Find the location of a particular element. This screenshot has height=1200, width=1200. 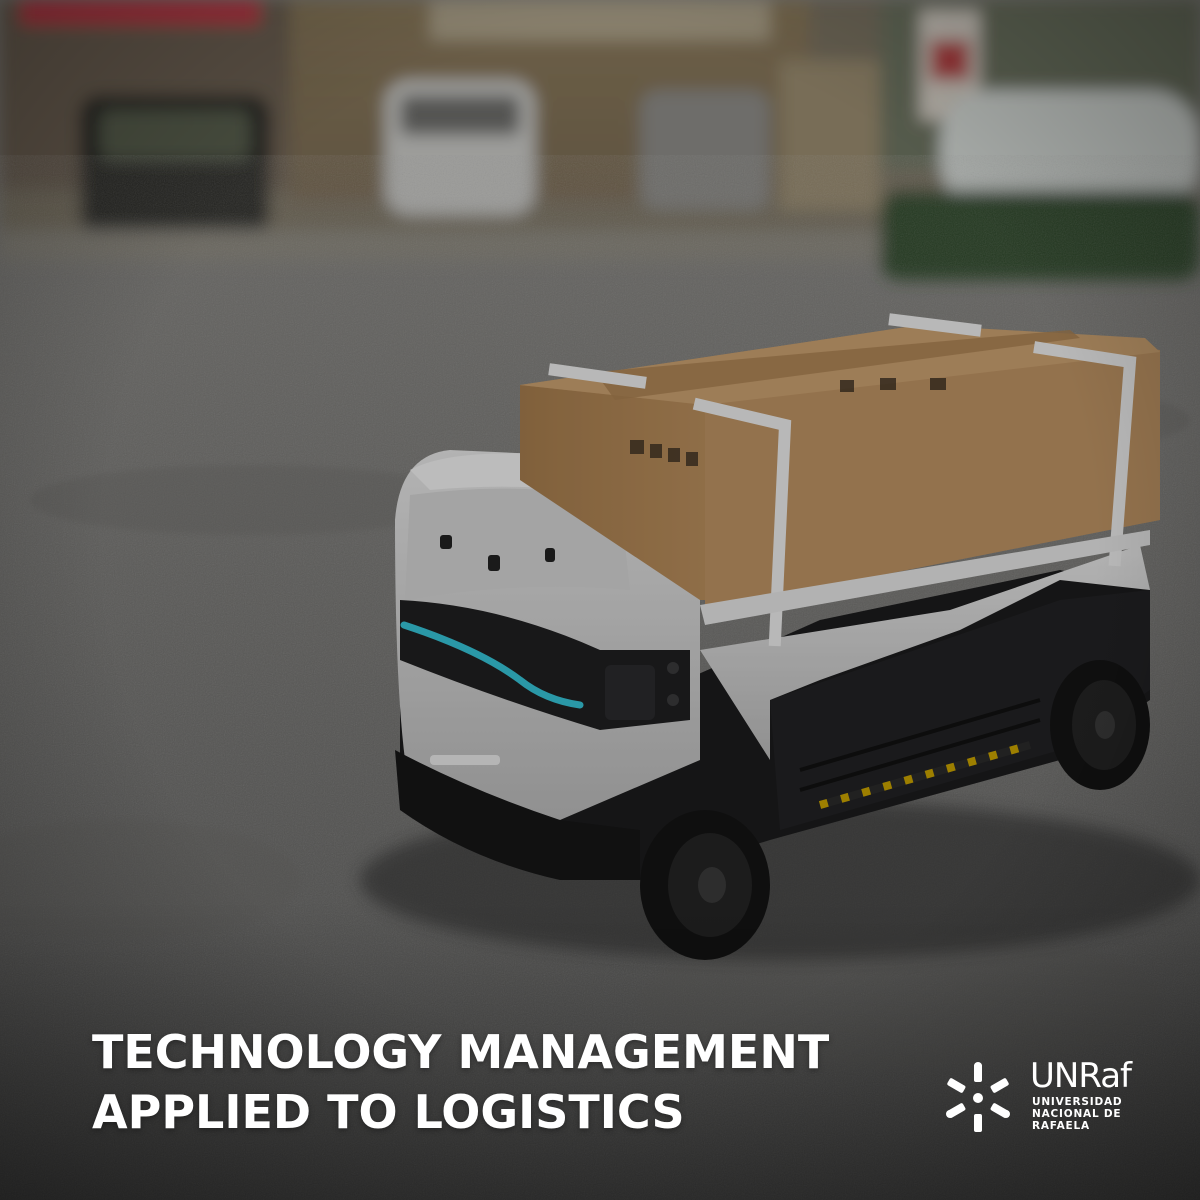

logo-sub-line-2: NACIONAL DE is located at coordinates (1077, 1114).